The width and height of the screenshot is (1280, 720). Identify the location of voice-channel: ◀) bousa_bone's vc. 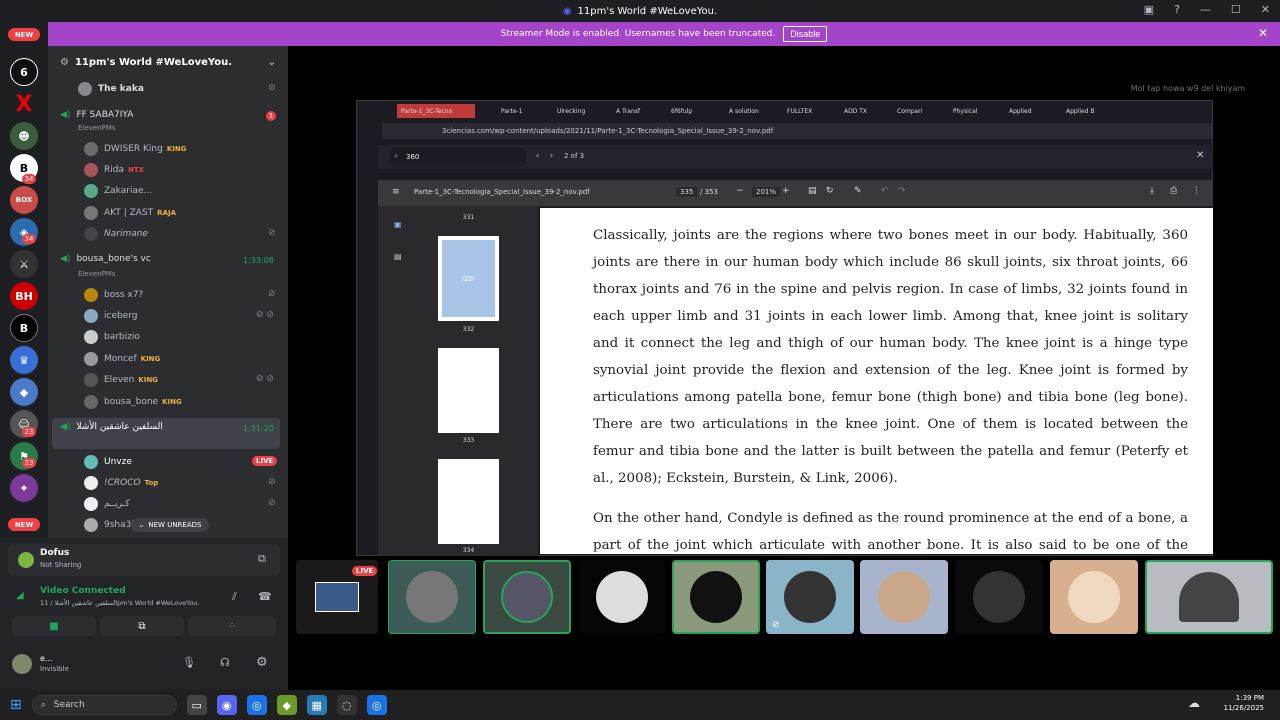
(105, 259).